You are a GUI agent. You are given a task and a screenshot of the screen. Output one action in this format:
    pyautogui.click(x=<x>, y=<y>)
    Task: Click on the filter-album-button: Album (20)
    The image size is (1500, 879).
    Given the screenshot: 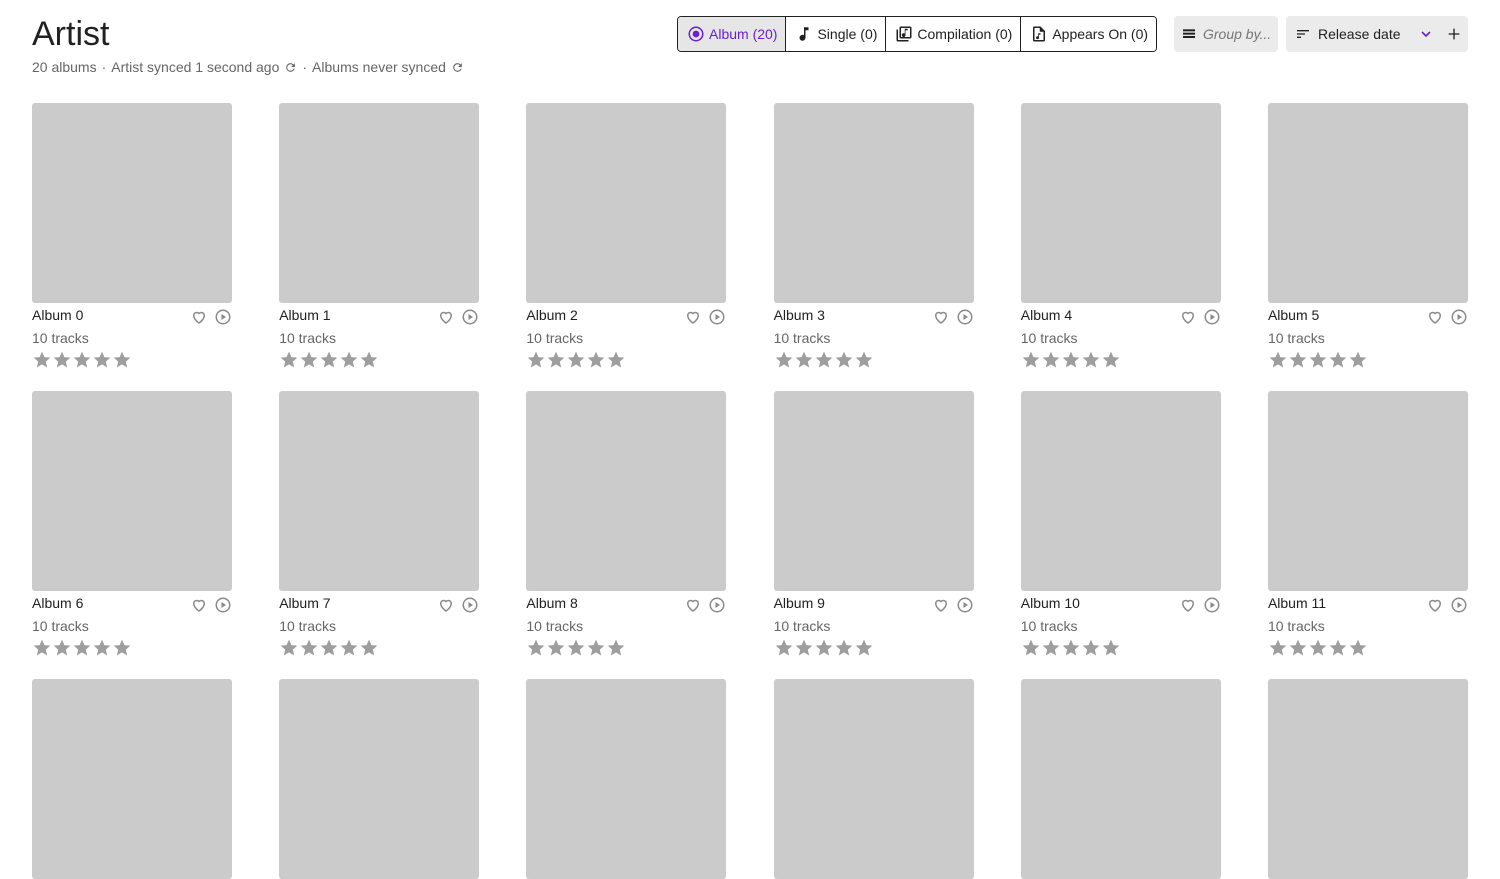 What is the action you would take?
    pyautogui.click(x=732, y=34)
    